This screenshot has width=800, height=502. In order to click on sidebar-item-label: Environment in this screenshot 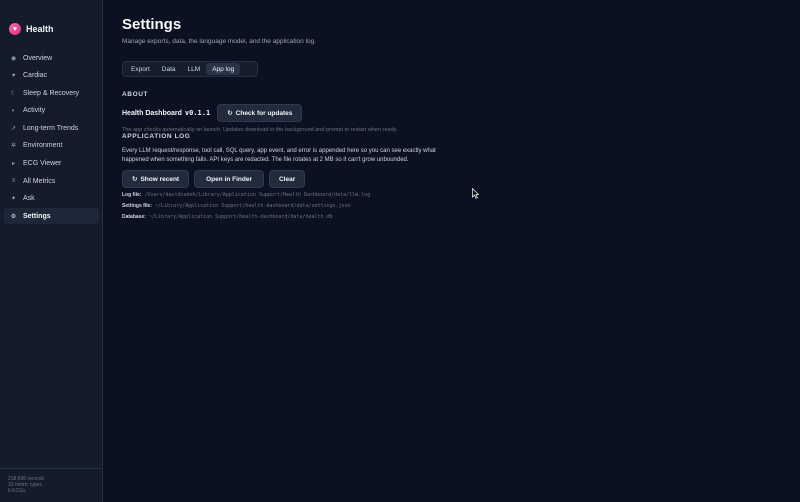, I will do `click(43, 146)`.